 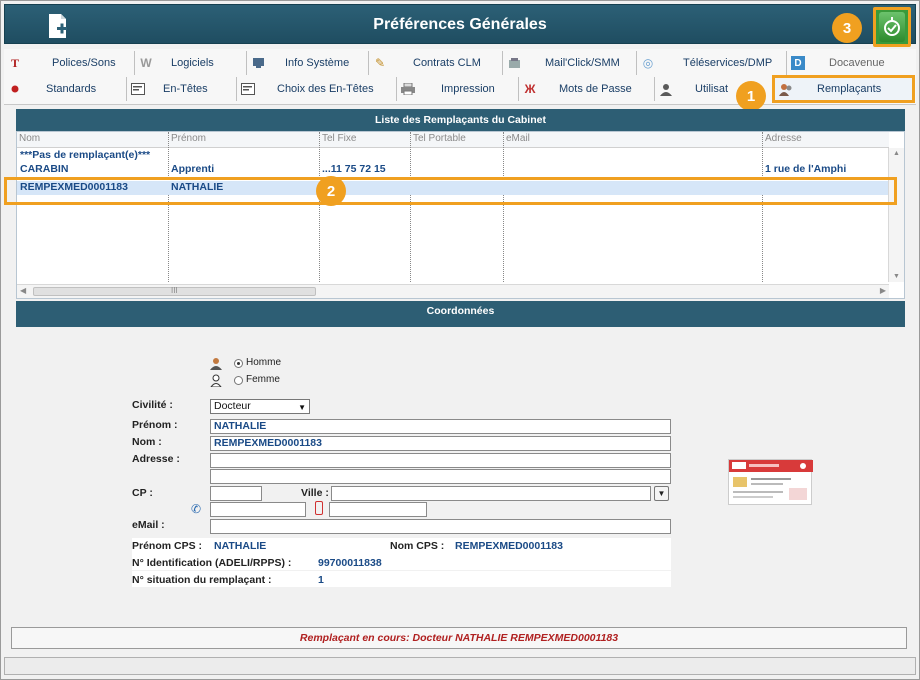 I want to click on tab-label: Téléservices/DMP, so click(x=728, y=63).